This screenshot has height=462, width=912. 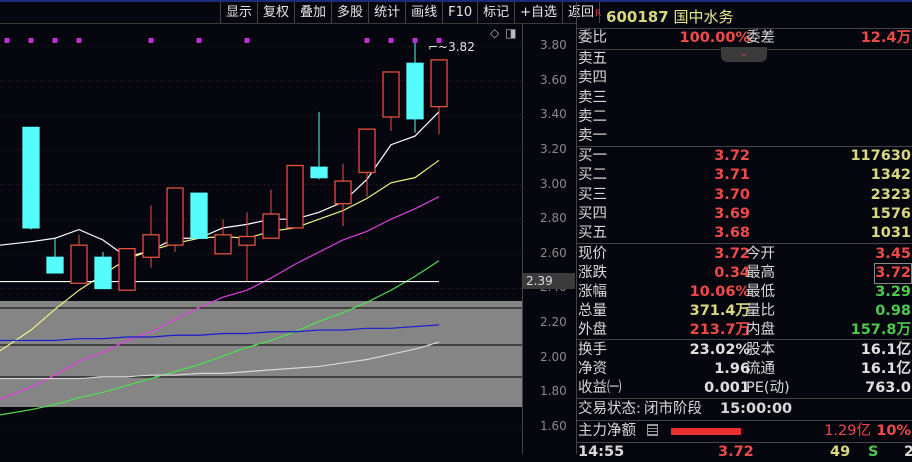 What do you see at coordinates (760, 38) in the screenshot?
I see `weicha-label: 委差` at bounding box center [760, 38].